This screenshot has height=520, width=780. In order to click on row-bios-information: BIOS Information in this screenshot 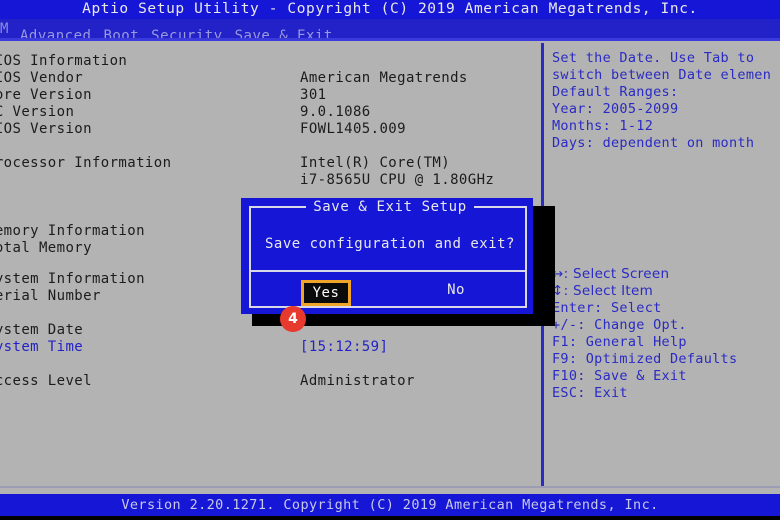, I will do `click(270, 61)`.